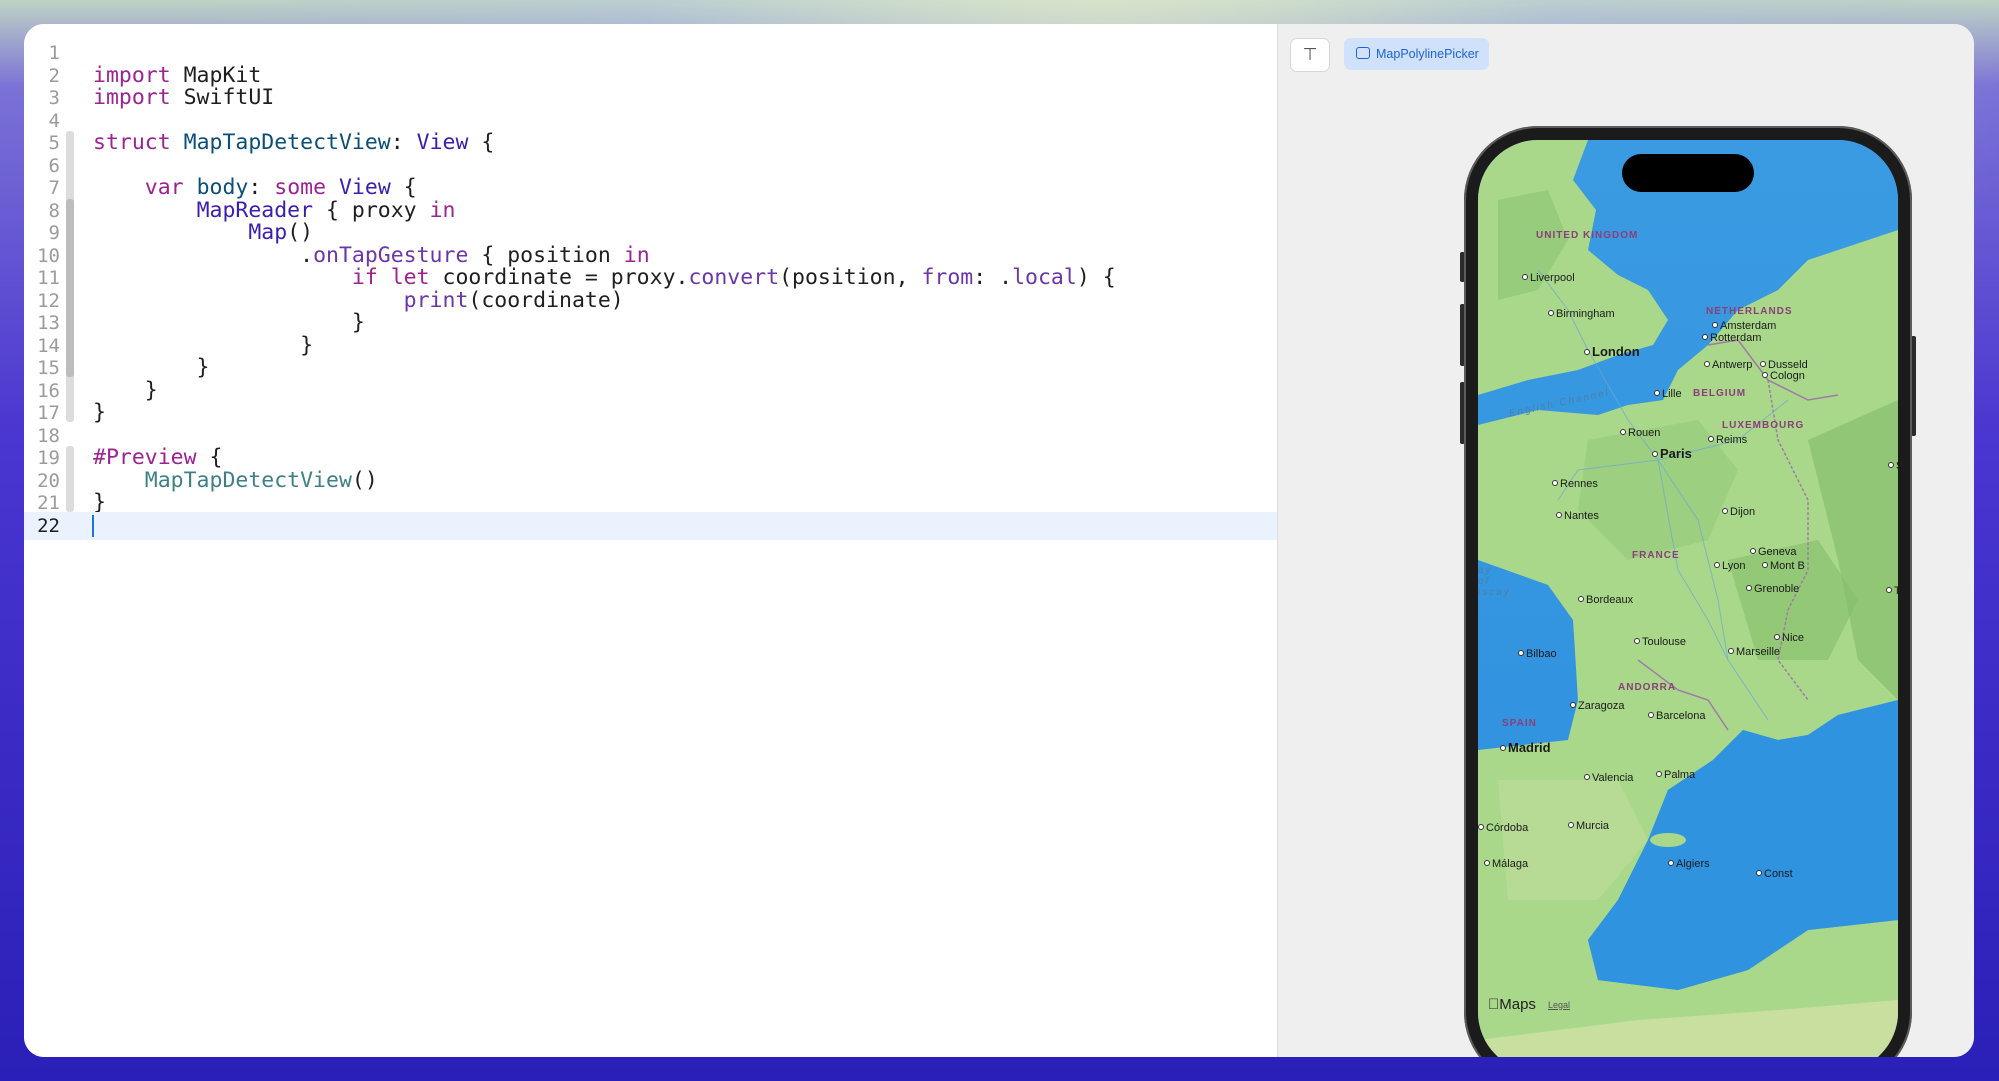  What do you see at coordinates (1613, 778) in the screenshot?
I see `city-name: Valencia` at bounding box center [1613, 778].